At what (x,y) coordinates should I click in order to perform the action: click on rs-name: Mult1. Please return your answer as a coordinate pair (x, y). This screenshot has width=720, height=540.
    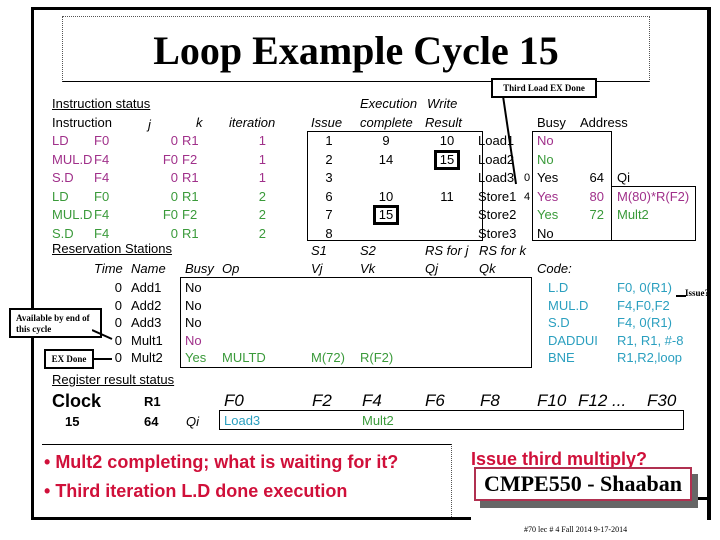
    Looking at the image, I should click on (147, 340).